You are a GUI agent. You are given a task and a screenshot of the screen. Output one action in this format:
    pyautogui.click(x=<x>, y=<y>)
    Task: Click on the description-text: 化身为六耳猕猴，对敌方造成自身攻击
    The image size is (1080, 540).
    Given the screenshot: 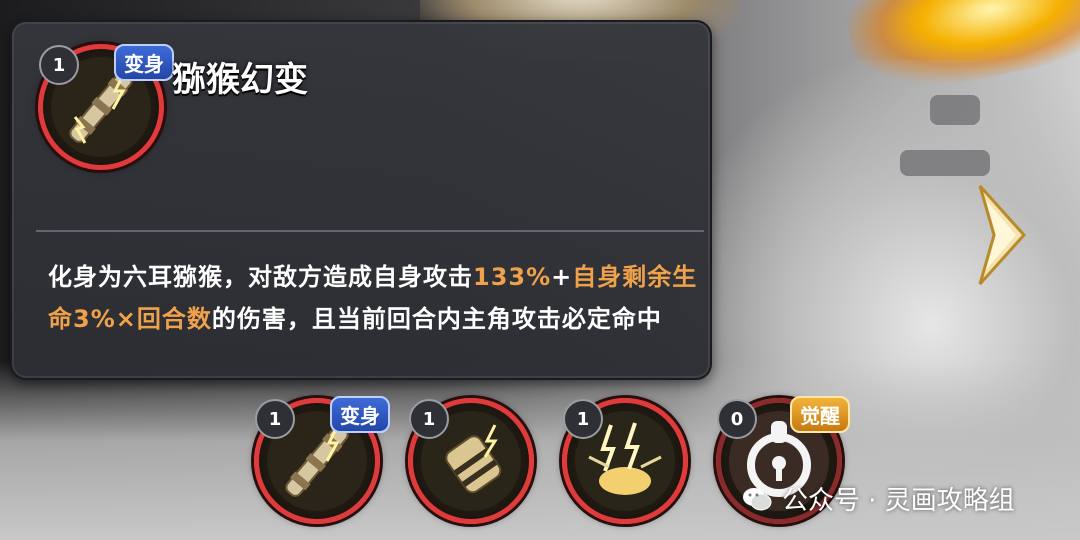 What is the action you would take?
    pyautogui.click(x=260, y=277)
    